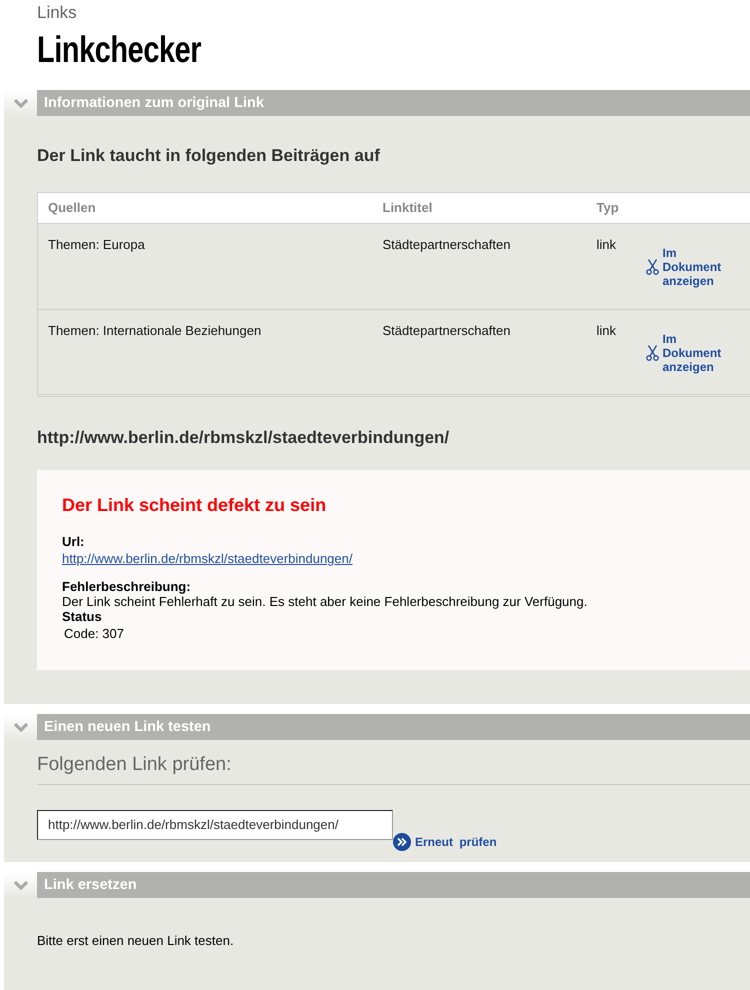 This screenshot has width=750, height=990. What do you see at coordinates (82, 616) in the screenshot?
I see `status-label: Status` at bounding box center [82, 616].